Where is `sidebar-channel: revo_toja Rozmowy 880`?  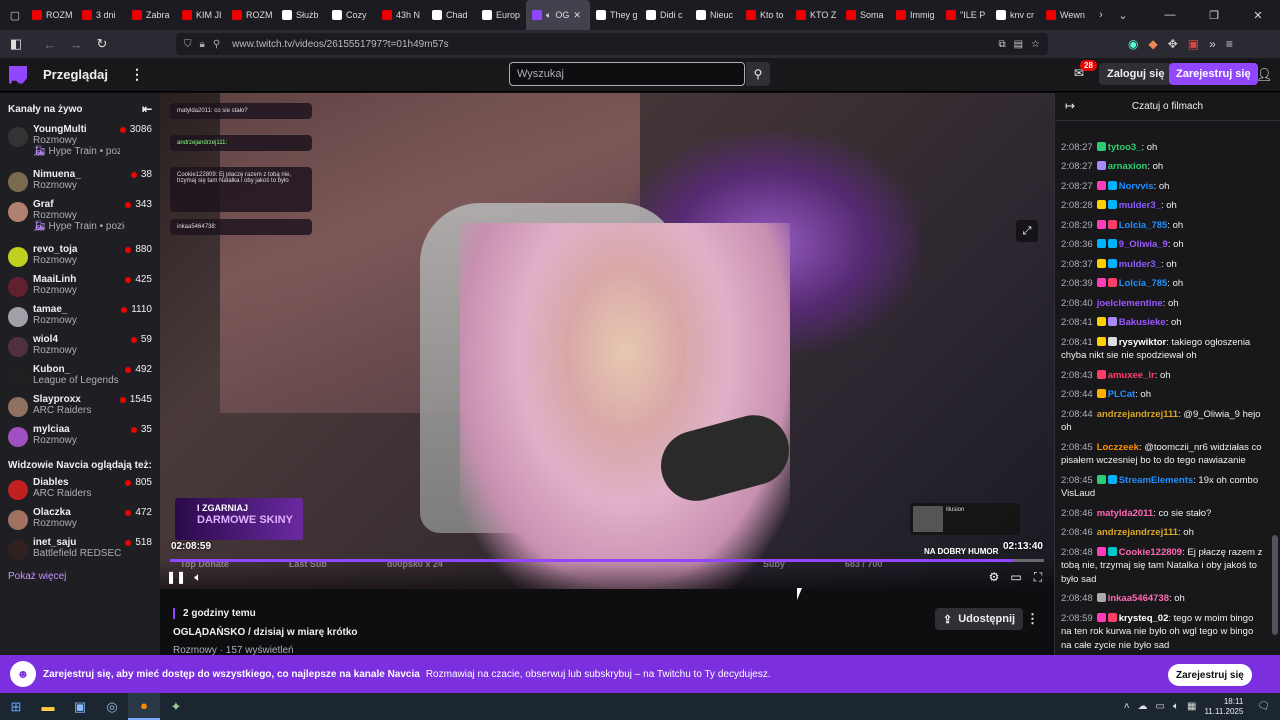
sidebar-channel: revo_toja Rozmowy 880 is located at coordinates (80, 257).